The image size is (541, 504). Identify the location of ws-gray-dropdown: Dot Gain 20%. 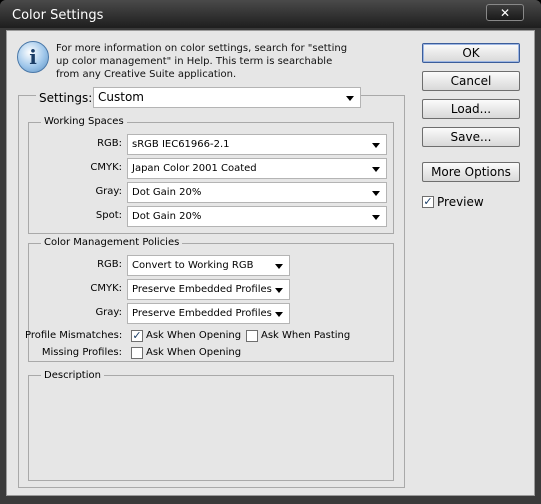
(257, 192).